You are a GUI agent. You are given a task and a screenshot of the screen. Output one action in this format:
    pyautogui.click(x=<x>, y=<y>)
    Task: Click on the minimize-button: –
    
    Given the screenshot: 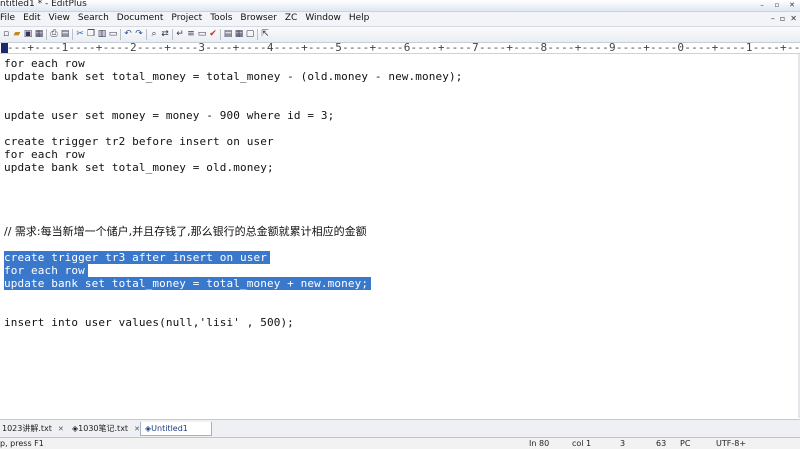 What is the action you would take?
    pyautogui.click(x=762, y=5)
    